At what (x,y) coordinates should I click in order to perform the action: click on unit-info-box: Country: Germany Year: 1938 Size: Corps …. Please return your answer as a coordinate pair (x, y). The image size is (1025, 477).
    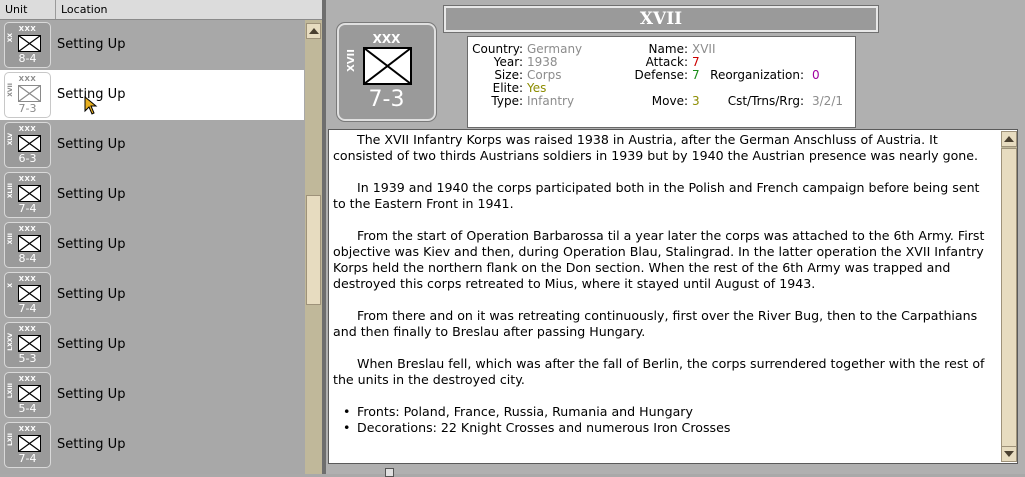
    Looking at the image, I should click on (661, 82).